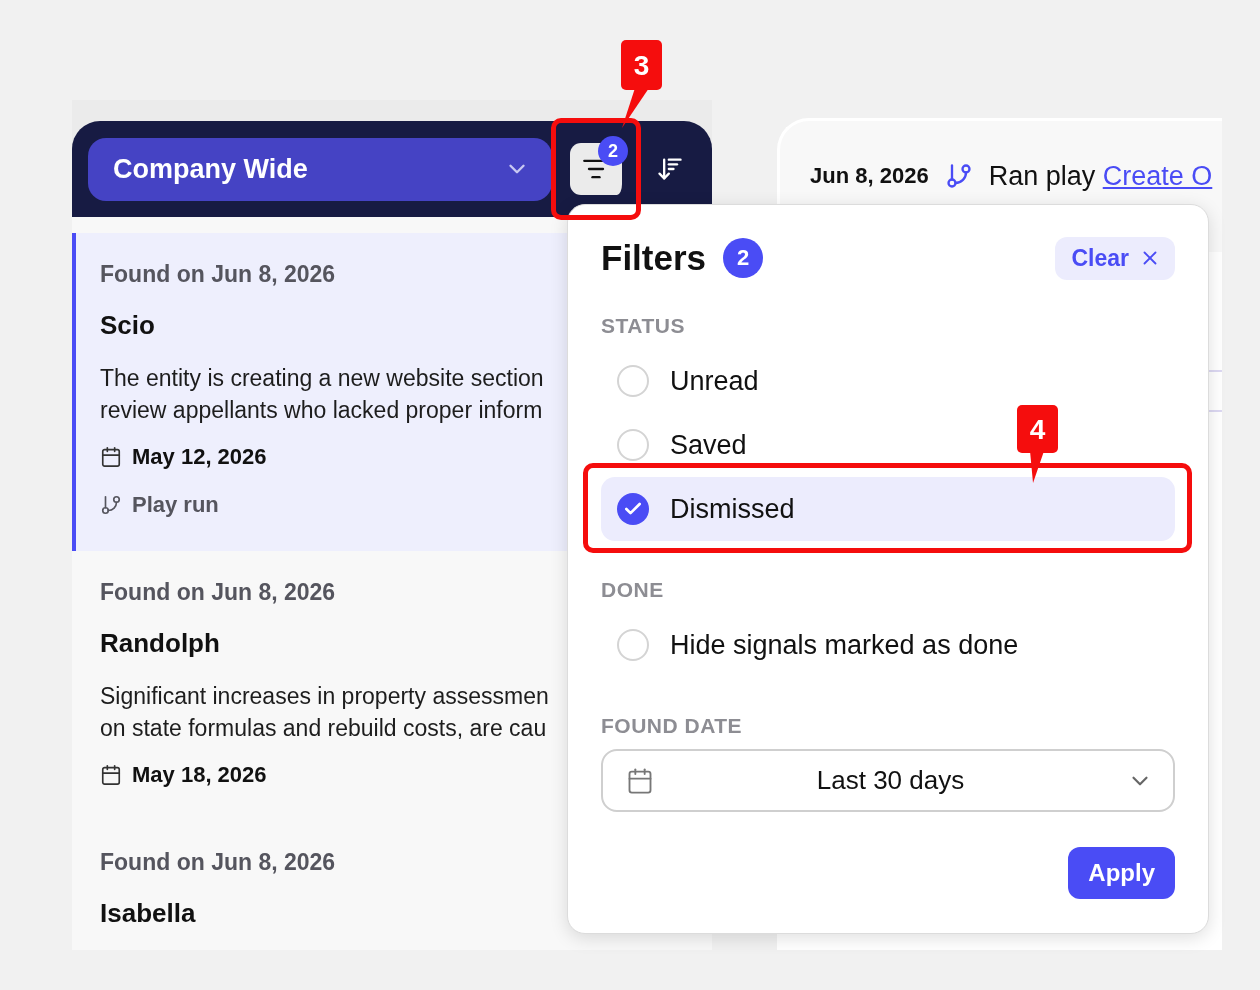 Image resolution: width=1260 pixels, height=990 pixels. I want to click on signal-description: The entity is creating a new website section review appellants who lacked proper inform, so click(322, 394).